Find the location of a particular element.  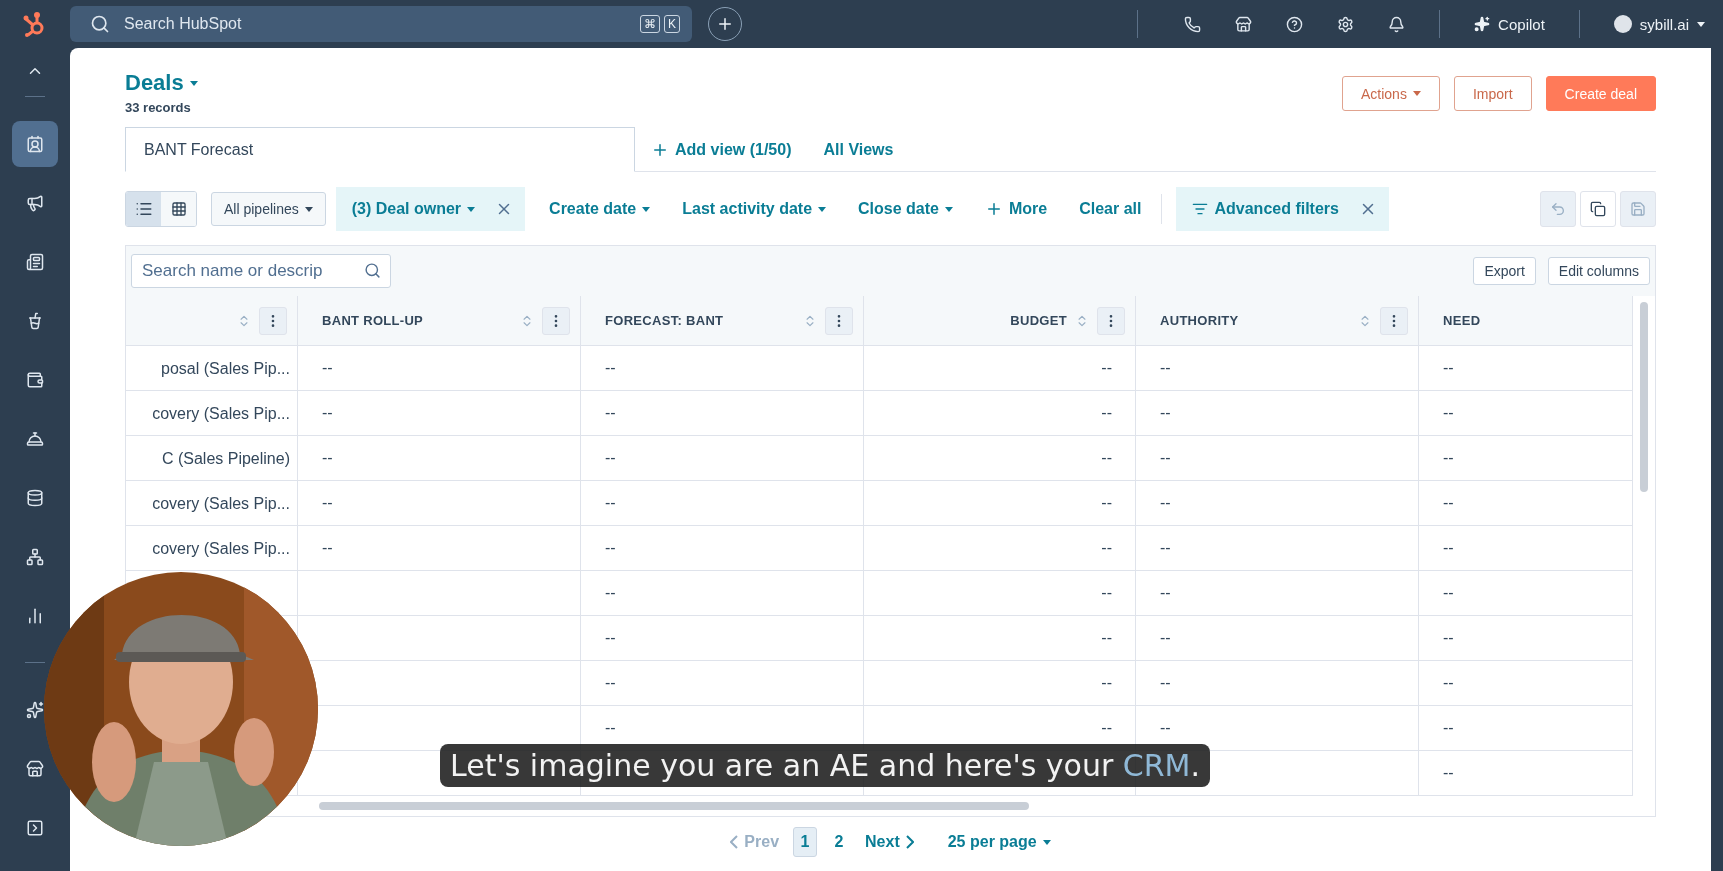

column-header: BUDGET is located at coordinates (1038, 320).